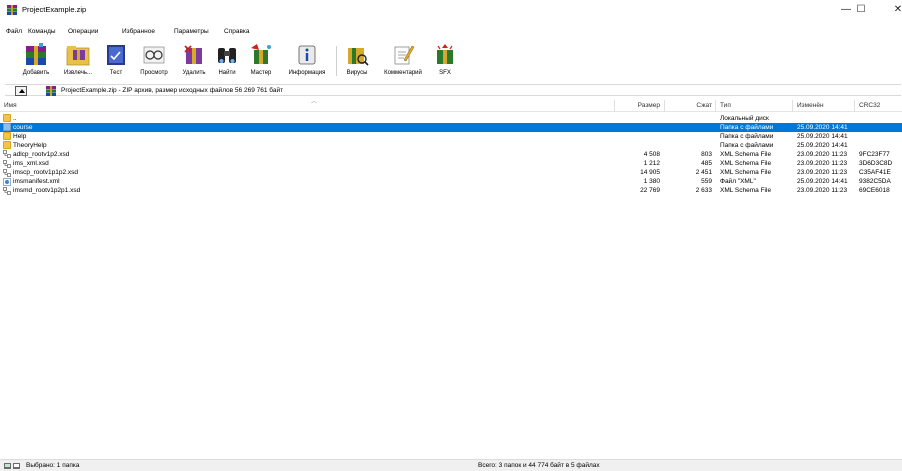 Image resolution: width=902 pixels, height=471 pixels. I want to click on file-crc: C35AF41E, so click(875, 173).